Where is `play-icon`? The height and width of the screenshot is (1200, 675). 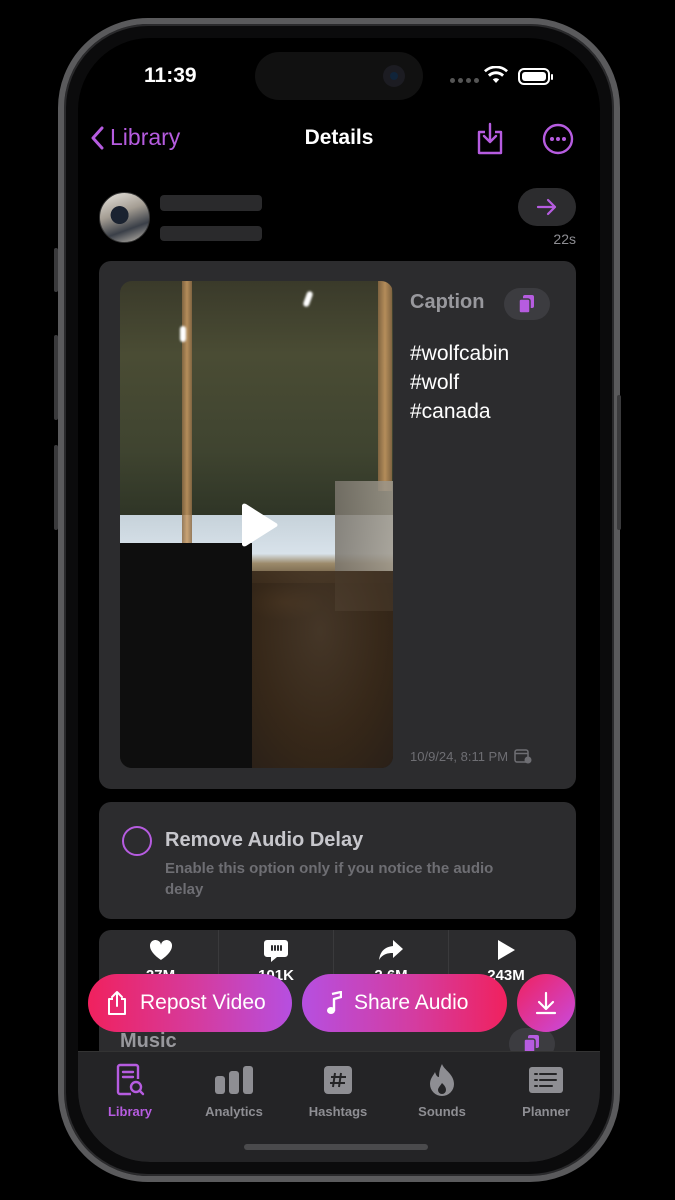 play-icon is located at coordinates (260, 525).